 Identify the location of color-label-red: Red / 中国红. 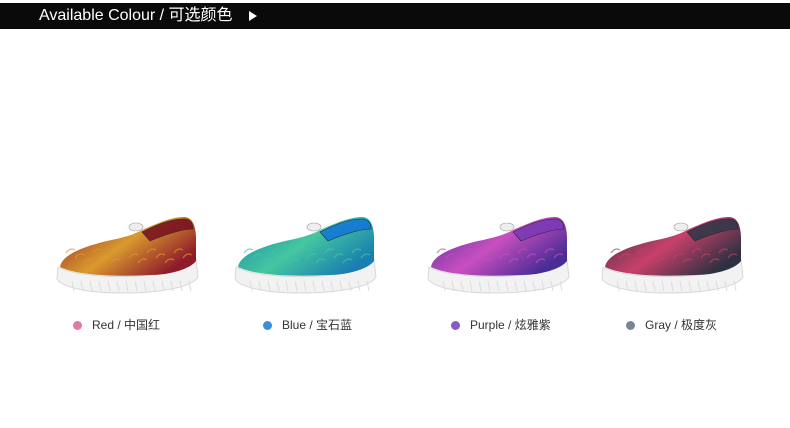
(126, 325).